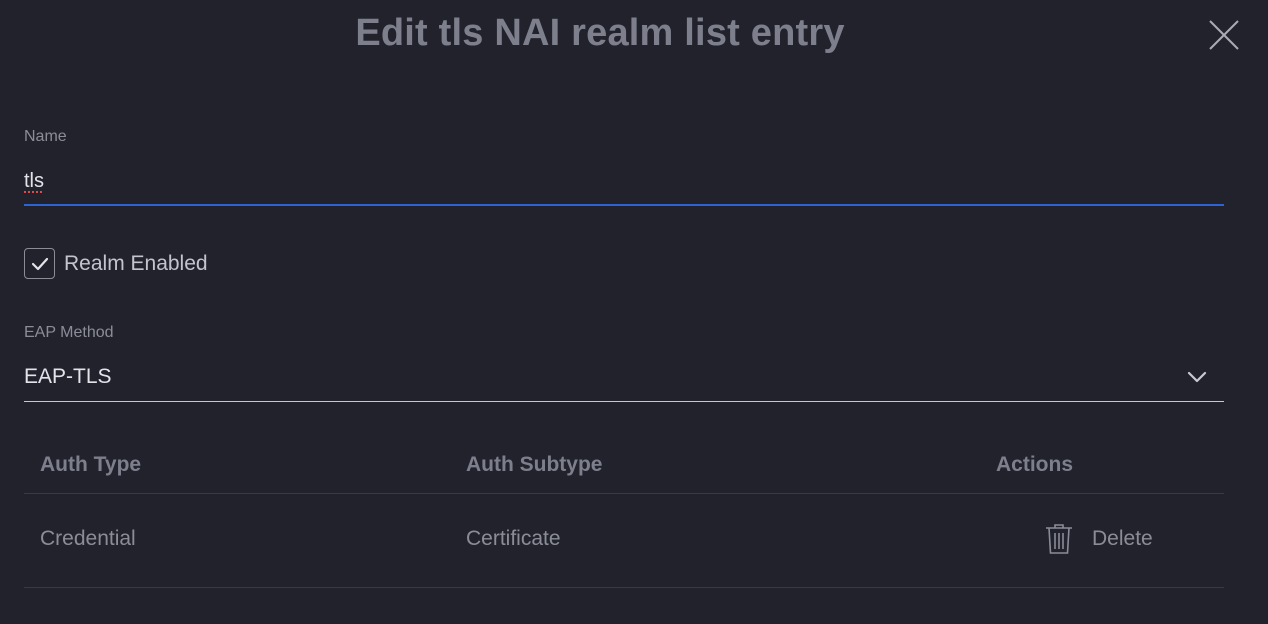  I want to click on table-row: Credential Certificate Delete, so click(624, 541).